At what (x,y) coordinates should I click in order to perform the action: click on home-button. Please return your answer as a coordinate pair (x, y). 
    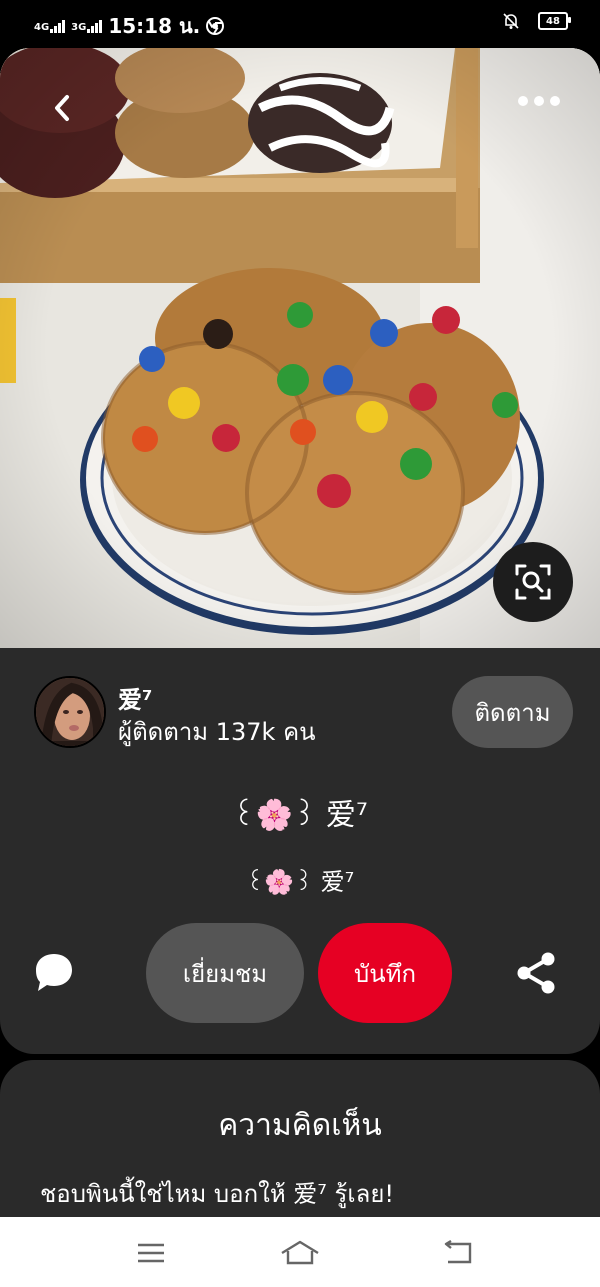
    Looking at the image, I should click on (300, 1253).